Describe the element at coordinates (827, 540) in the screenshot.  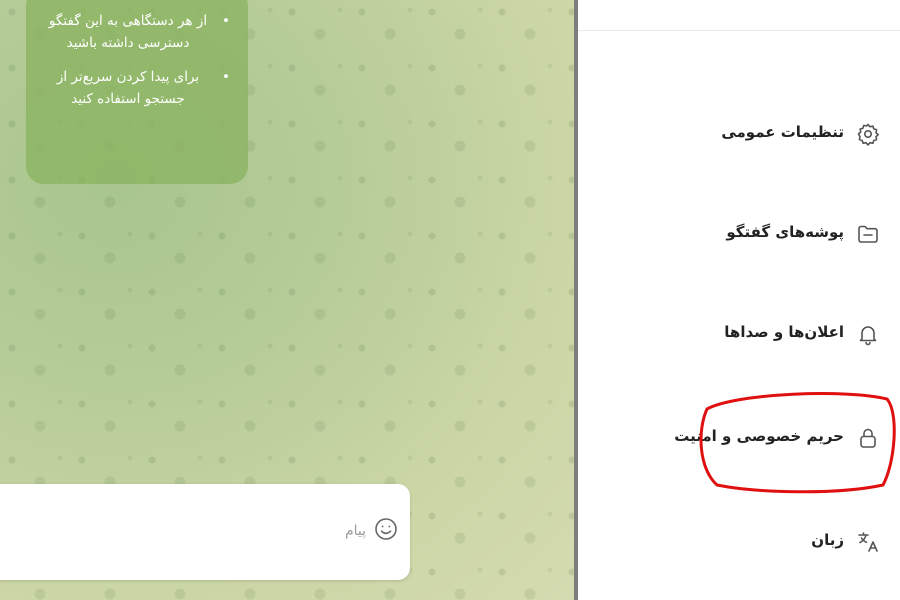
I see `settings-item-label: زبان` at that location.